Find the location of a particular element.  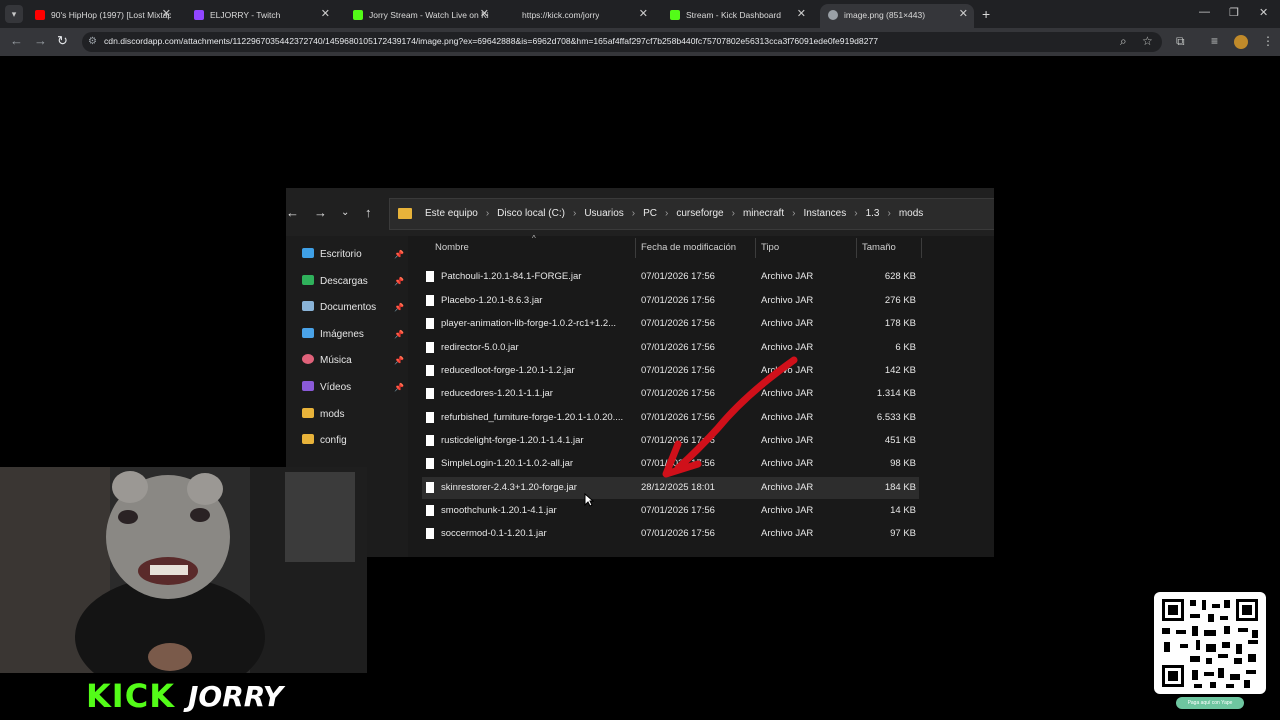

streamer-name: JORRY is located at coordinates (236, 696).